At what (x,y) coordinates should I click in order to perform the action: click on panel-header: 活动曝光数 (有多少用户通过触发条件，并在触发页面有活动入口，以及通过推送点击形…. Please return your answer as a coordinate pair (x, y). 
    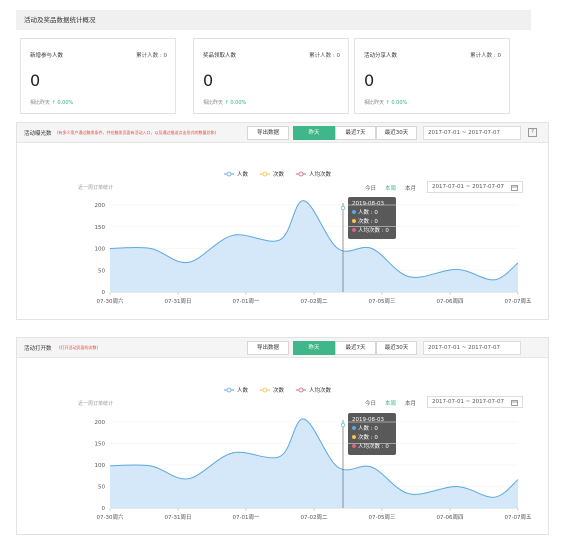
    Looking at the image, I should click on (282, 133).